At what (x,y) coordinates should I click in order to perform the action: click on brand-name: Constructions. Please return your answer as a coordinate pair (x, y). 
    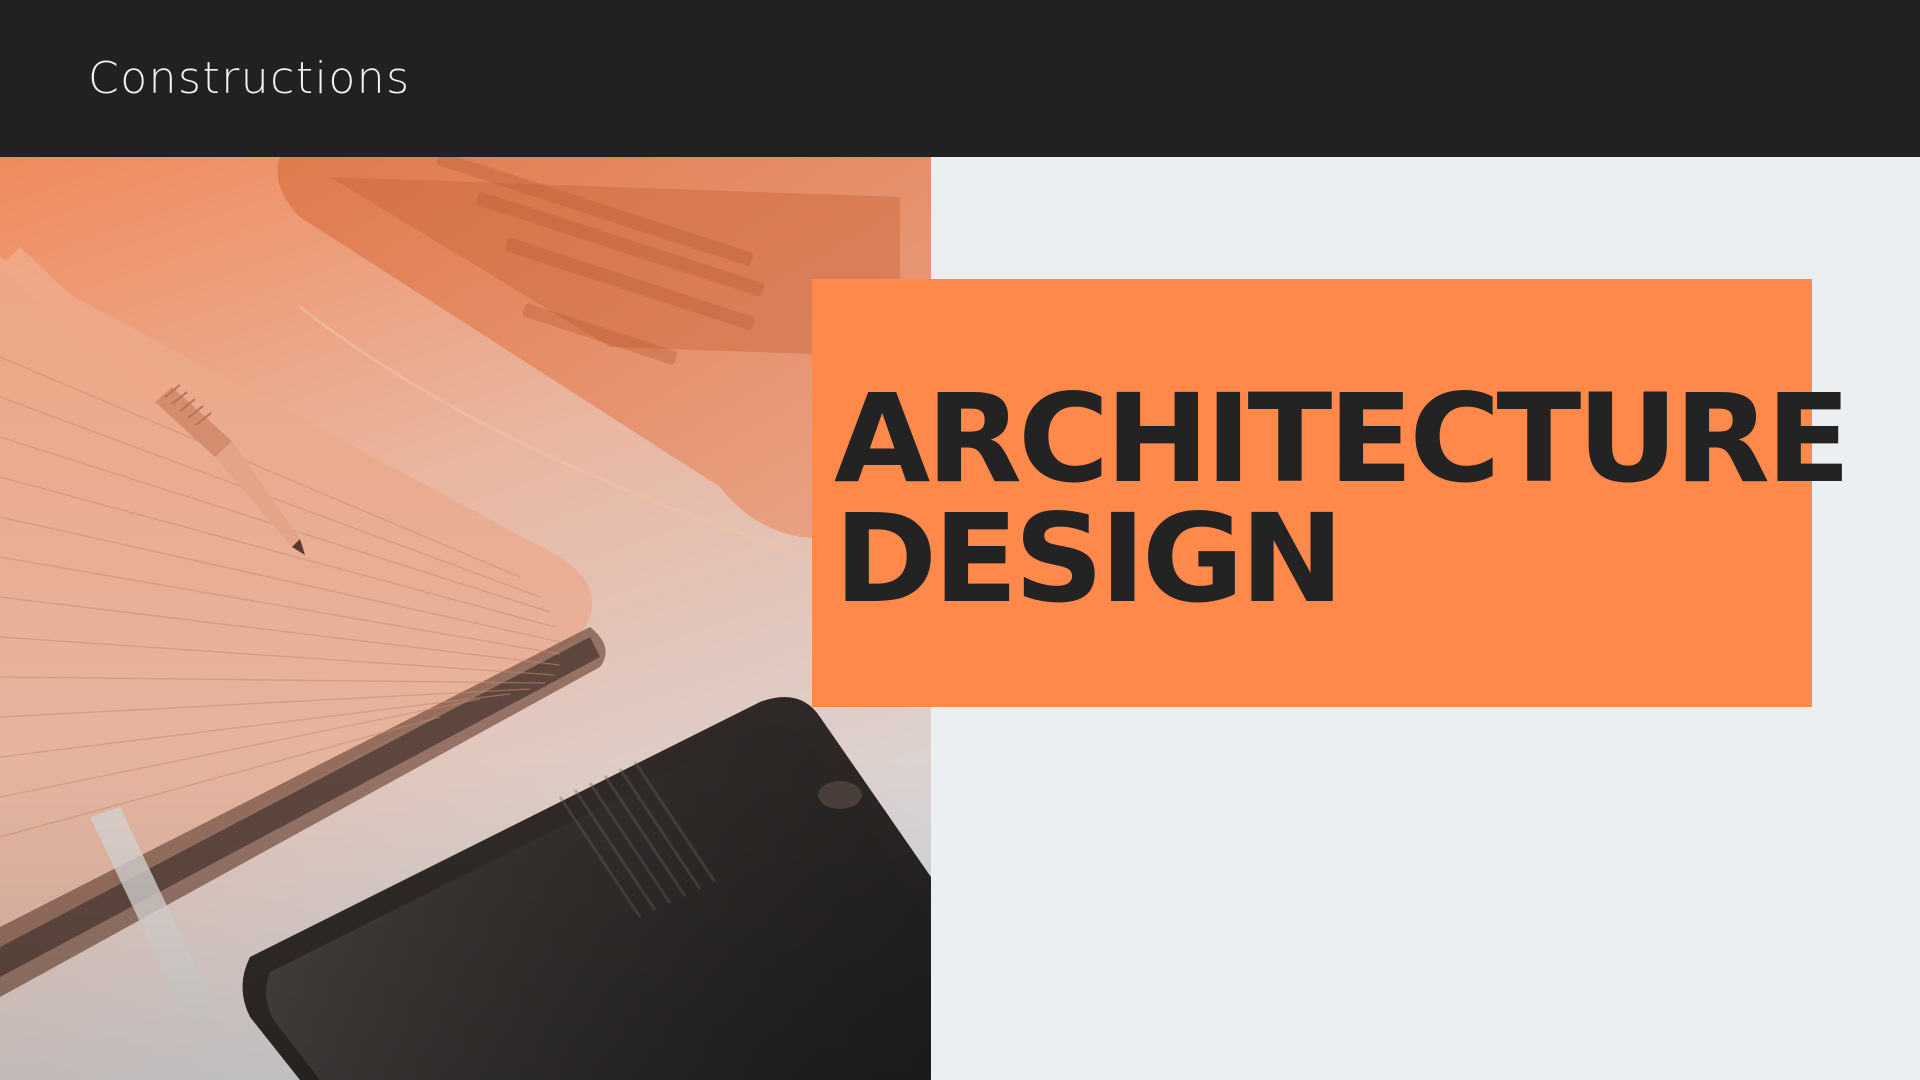
    Looking at the image, I should click on (249, 78).